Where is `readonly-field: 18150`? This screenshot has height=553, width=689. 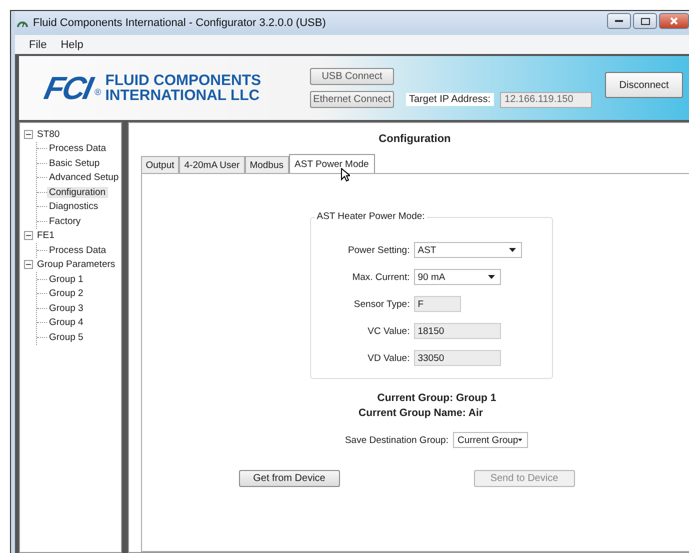
readonly-field: 18150 is located at coordinates (457, 331).